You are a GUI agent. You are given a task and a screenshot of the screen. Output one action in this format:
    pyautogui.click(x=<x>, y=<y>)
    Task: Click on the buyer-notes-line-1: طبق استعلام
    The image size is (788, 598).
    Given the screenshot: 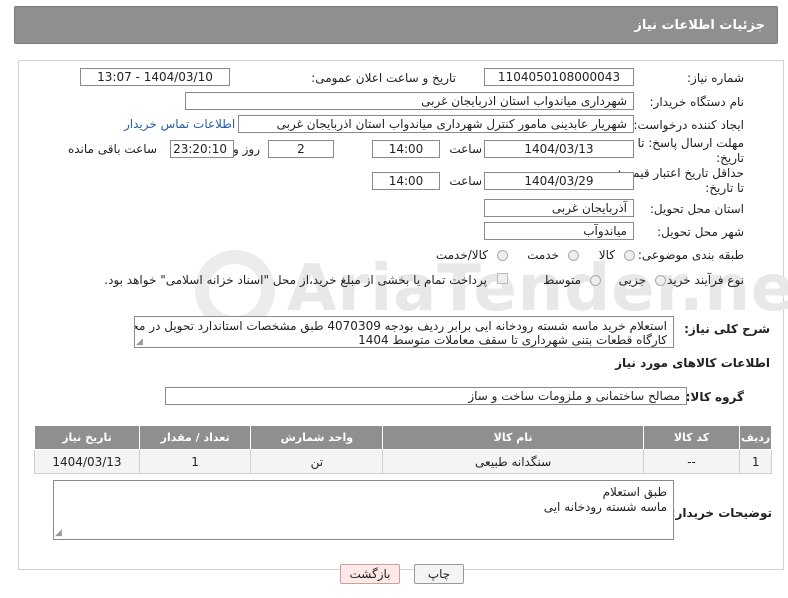 What is the action you would take?
    pyautogui.click(x=634, y=492)
    